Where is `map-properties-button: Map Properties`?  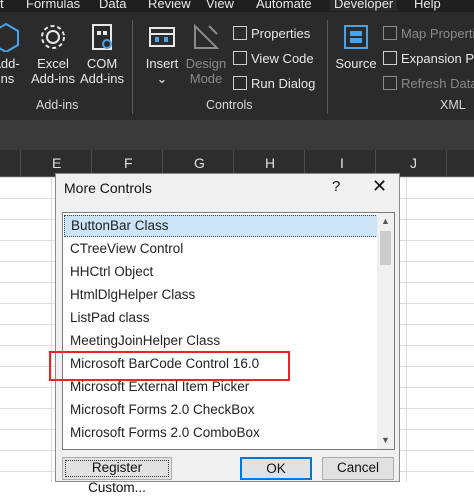 map-properties-button: Map Properties is located at coordinates (428, 33).